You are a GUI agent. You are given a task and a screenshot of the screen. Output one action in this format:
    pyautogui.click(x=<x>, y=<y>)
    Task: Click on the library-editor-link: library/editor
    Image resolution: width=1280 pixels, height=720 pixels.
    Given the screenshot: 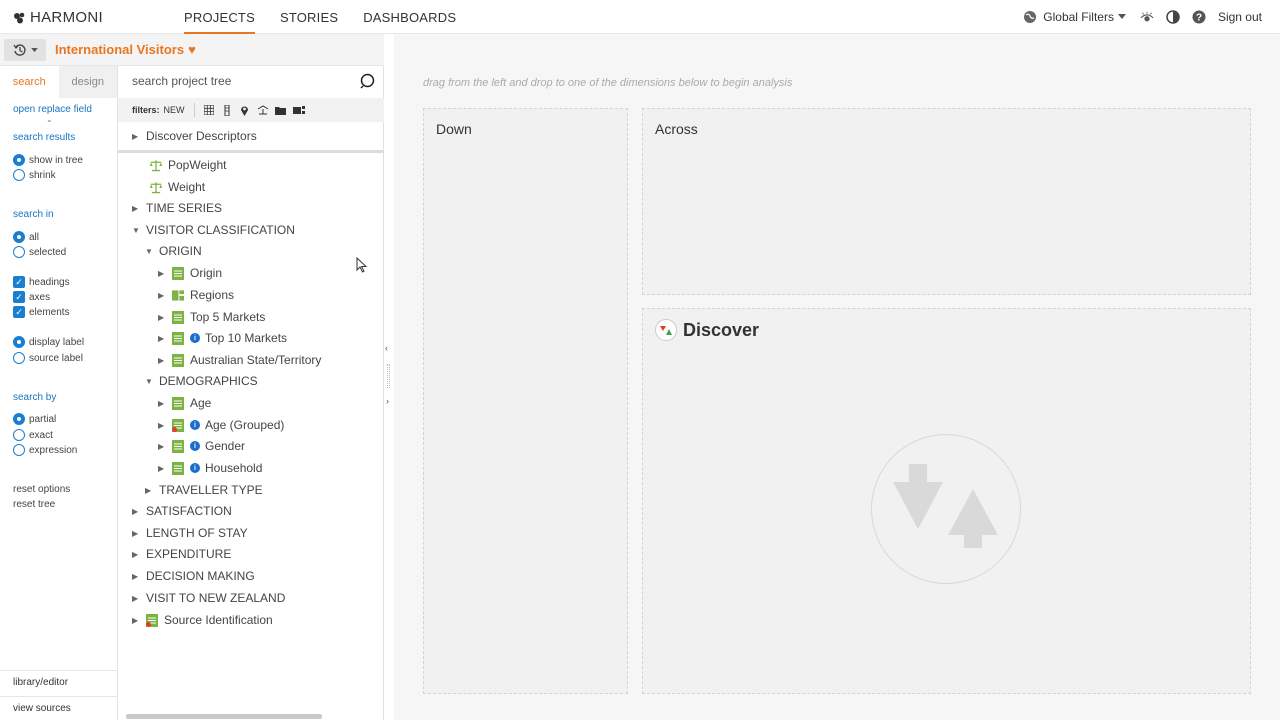 What is the action you would take?
    pyautogui.click(x=59, y=682)
    